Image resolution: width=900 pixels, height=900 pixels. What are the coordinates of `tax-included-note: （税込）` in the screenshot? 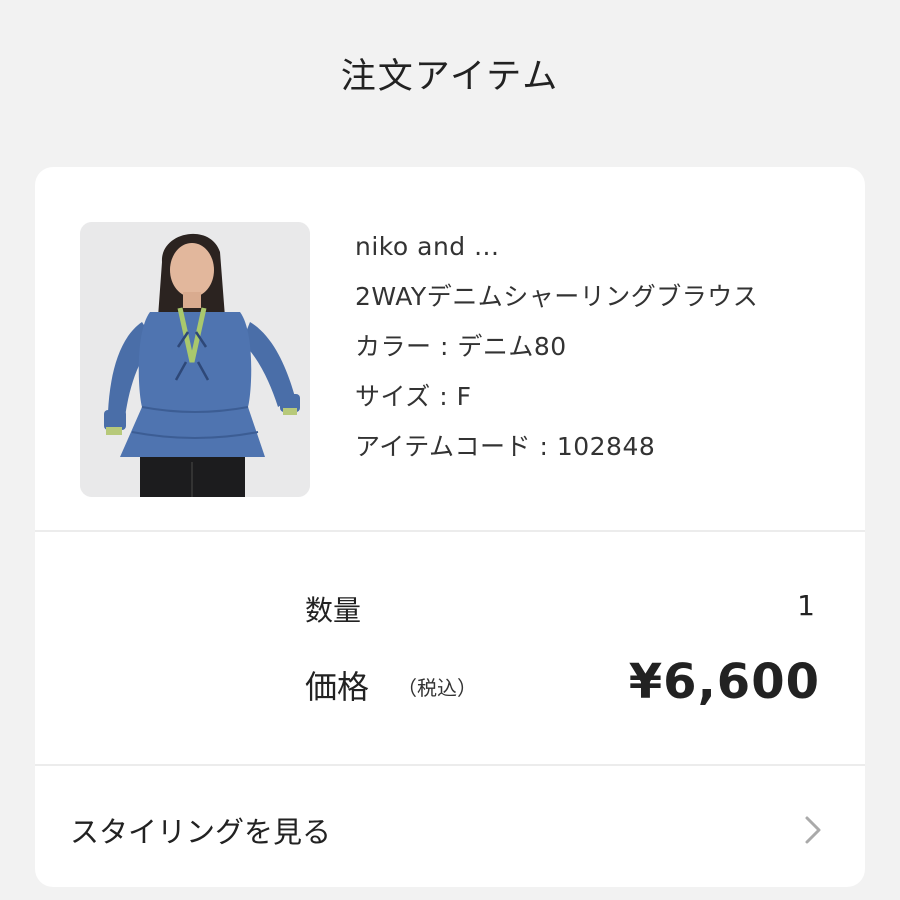 It's located at (437, 688).